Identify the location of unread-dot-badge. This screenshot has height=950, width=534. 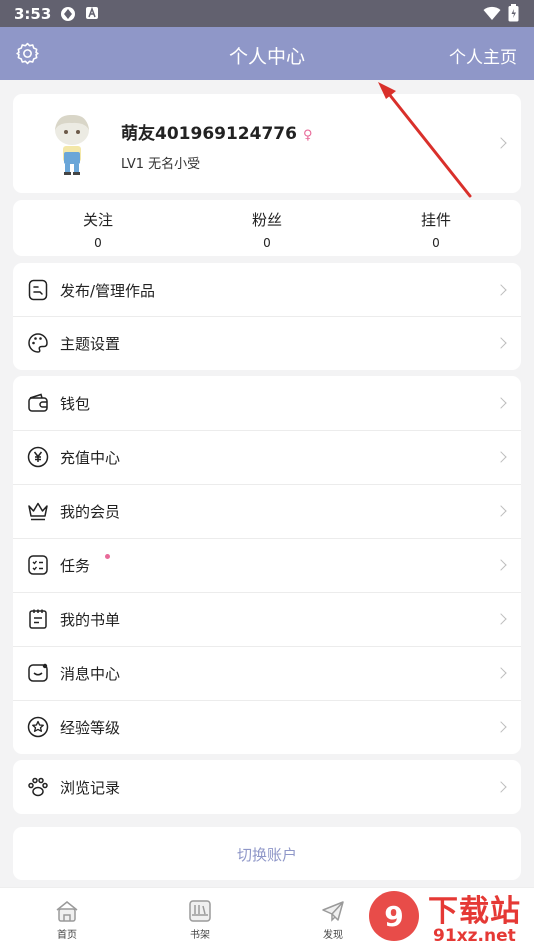
(107, 556).